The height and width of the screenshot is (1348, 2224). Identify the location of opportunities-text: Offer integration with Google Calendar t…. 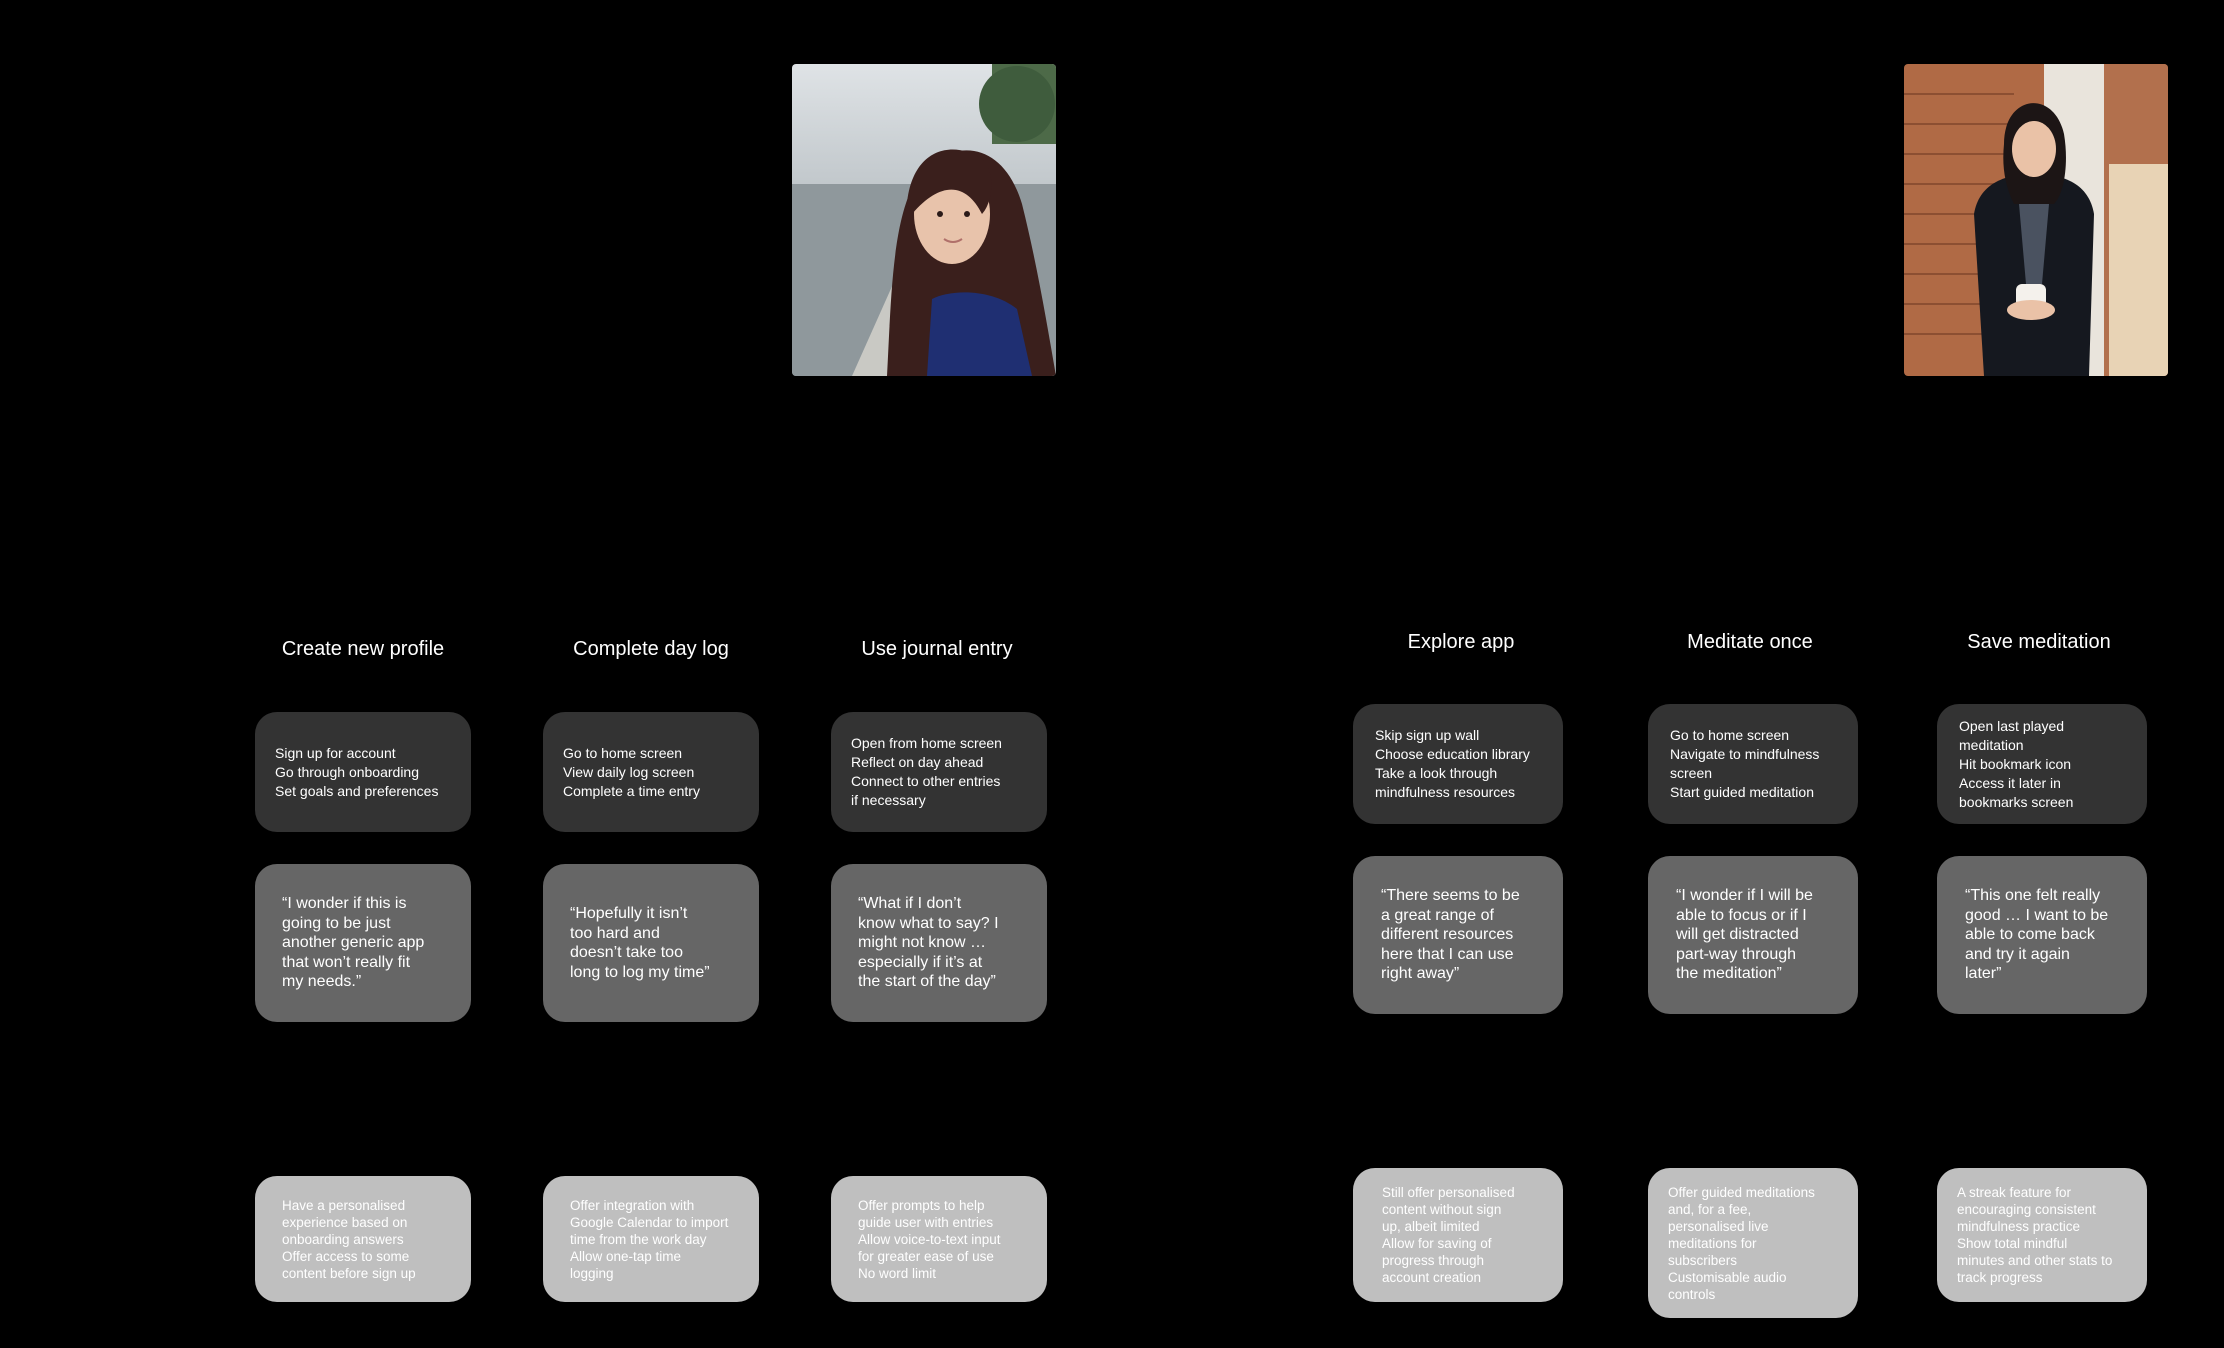
(649, 1239).